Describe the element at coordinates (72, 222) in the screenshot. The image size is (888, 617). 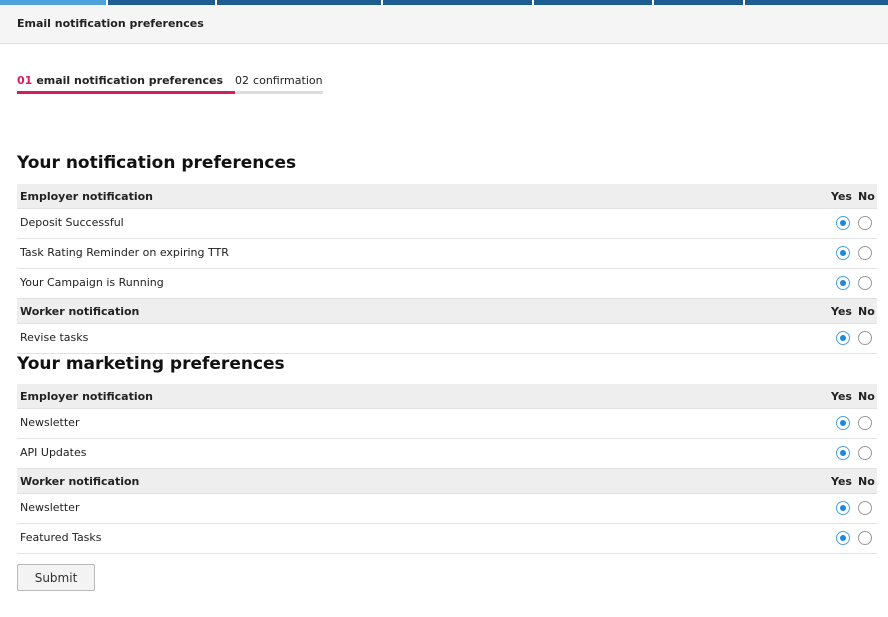
I see `preference-label: Deposit Successful` at that location.